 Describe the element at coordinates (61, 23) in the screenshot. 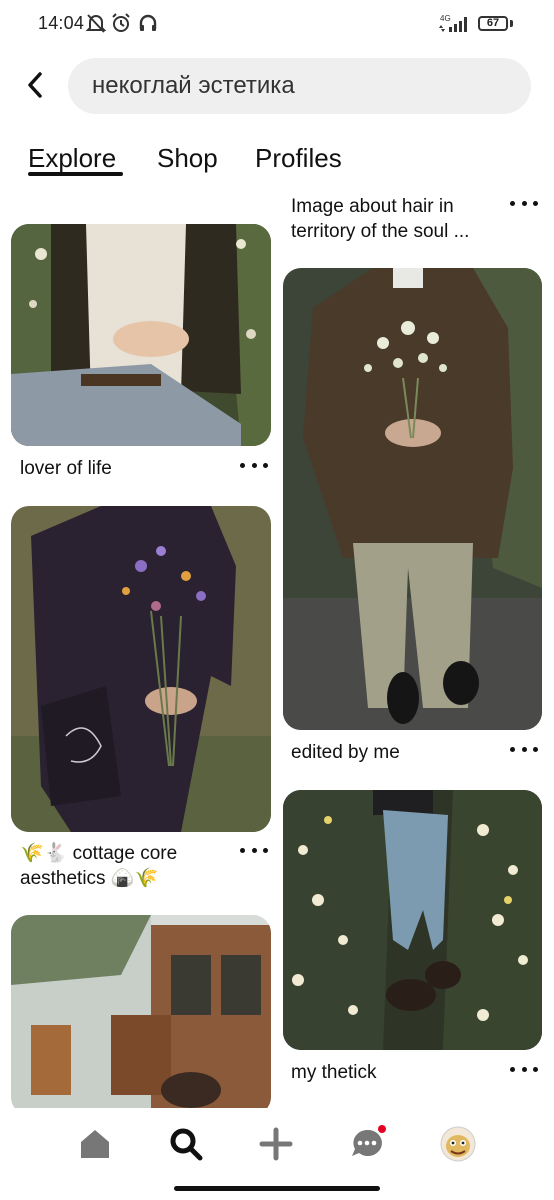

I see `status-time: 14:04` at that location.